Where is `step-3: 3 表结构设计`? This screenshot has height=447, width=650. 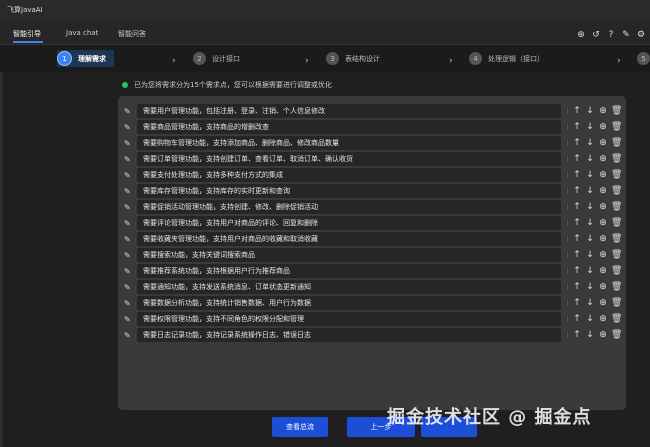 step-3: 3 表结构设计 is located at coordinates (353, 58).